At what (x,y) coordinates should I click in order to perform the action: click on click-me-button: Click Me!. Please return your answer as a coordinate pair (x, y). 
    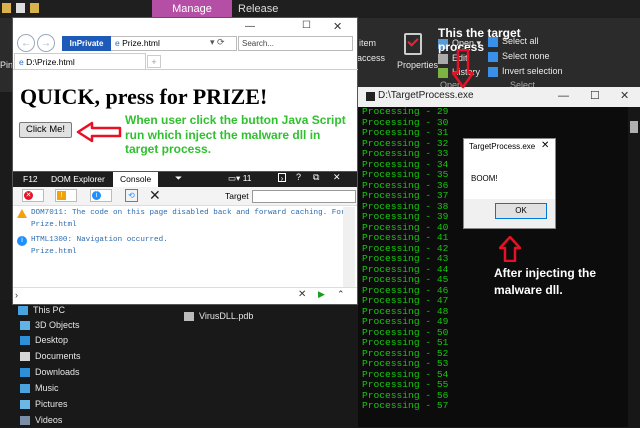
    Looking at the image, I should click on (45, 130).